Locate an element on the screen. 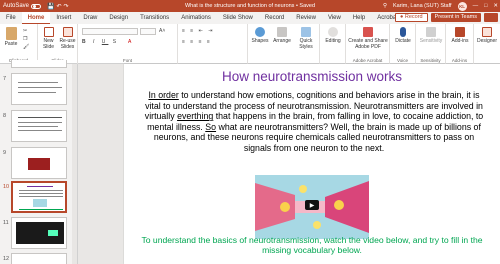 The width and height of the screenshot is (500, 264). slide-number: 8 is located at coordinates (5, 116).